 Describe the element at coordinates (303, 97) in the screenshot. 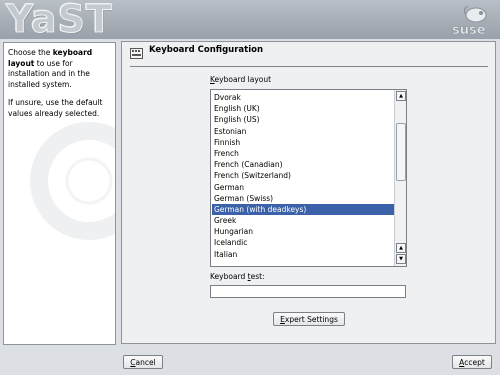

I see `keyboard-layout-option: Dvorak` at that location.